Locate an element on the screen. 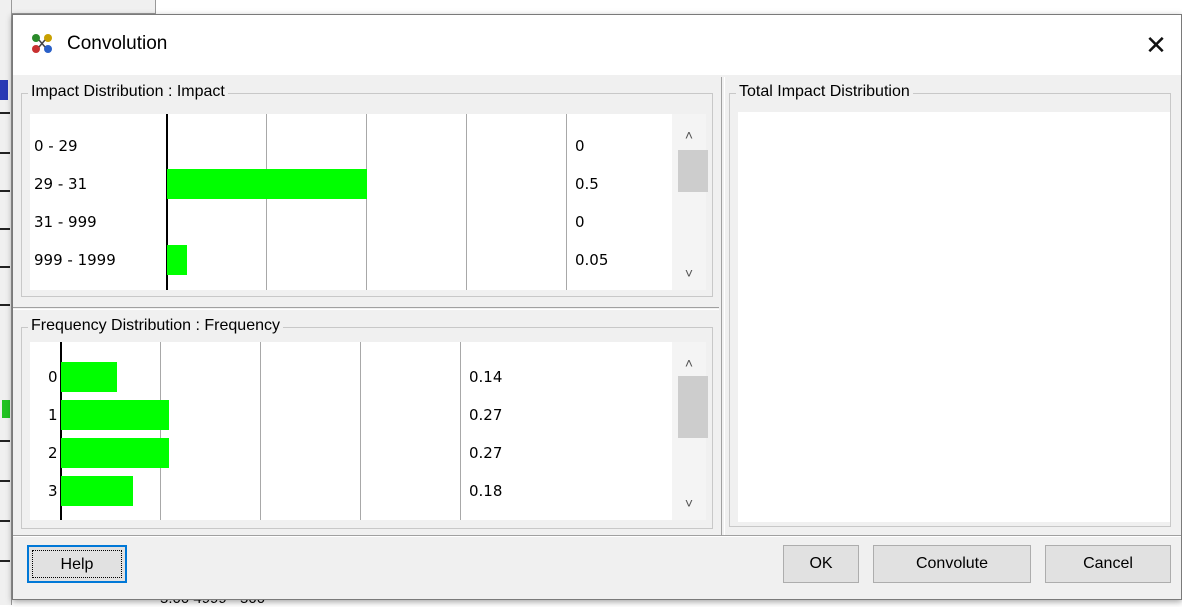 This screenshot has height=607, width=1182. impact-scrollbar: ˄ ˅ is located at coordinates (690, 202).